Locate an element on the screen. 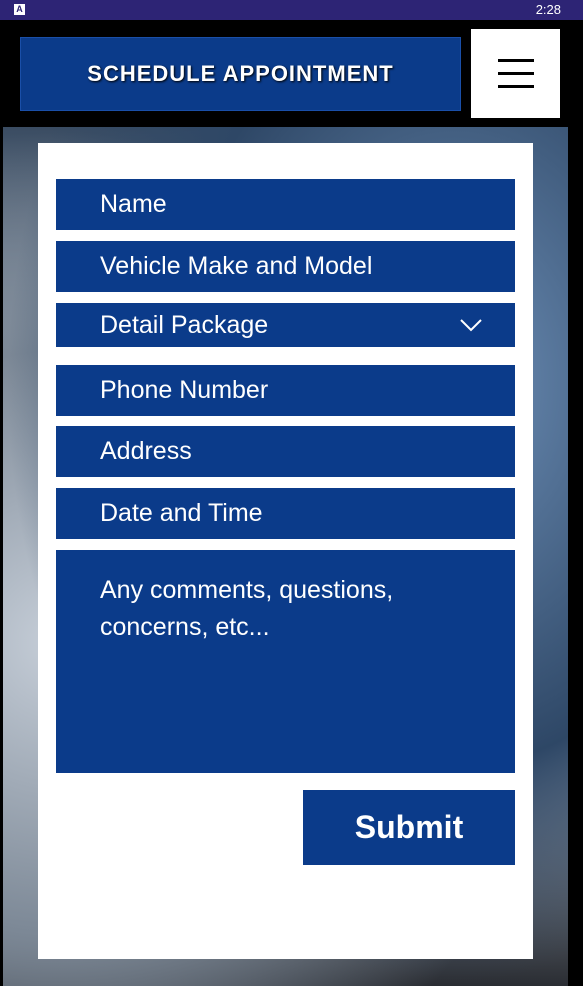 The image size is (583, 986). submit-label: Submit is located at coordinates (409, 827).